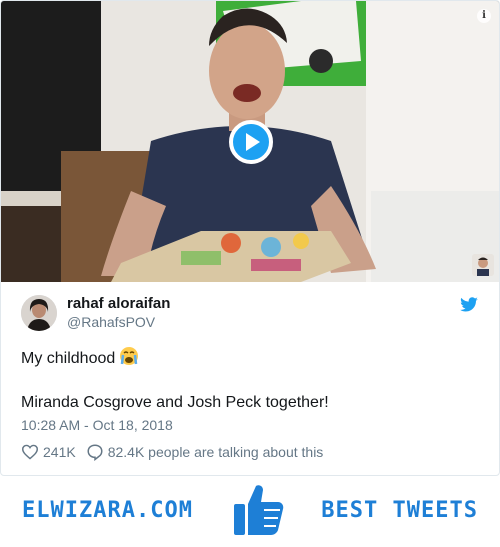  I want to click on author-avatar, so click(39, 313).